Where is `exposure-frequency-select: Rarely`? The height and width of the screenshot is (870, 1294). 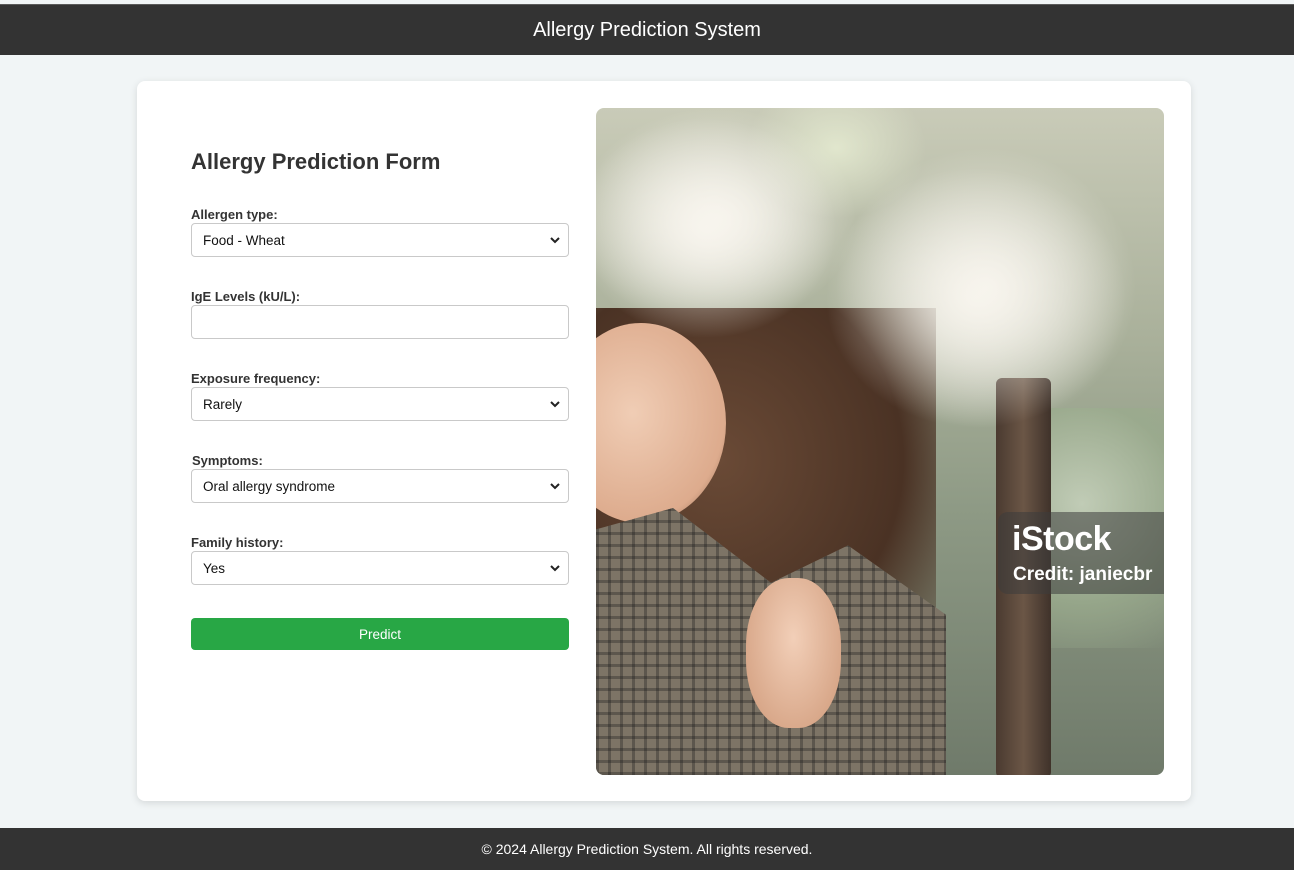 exposure-frequency-select: Rarely is located at coordinates (380, 404).